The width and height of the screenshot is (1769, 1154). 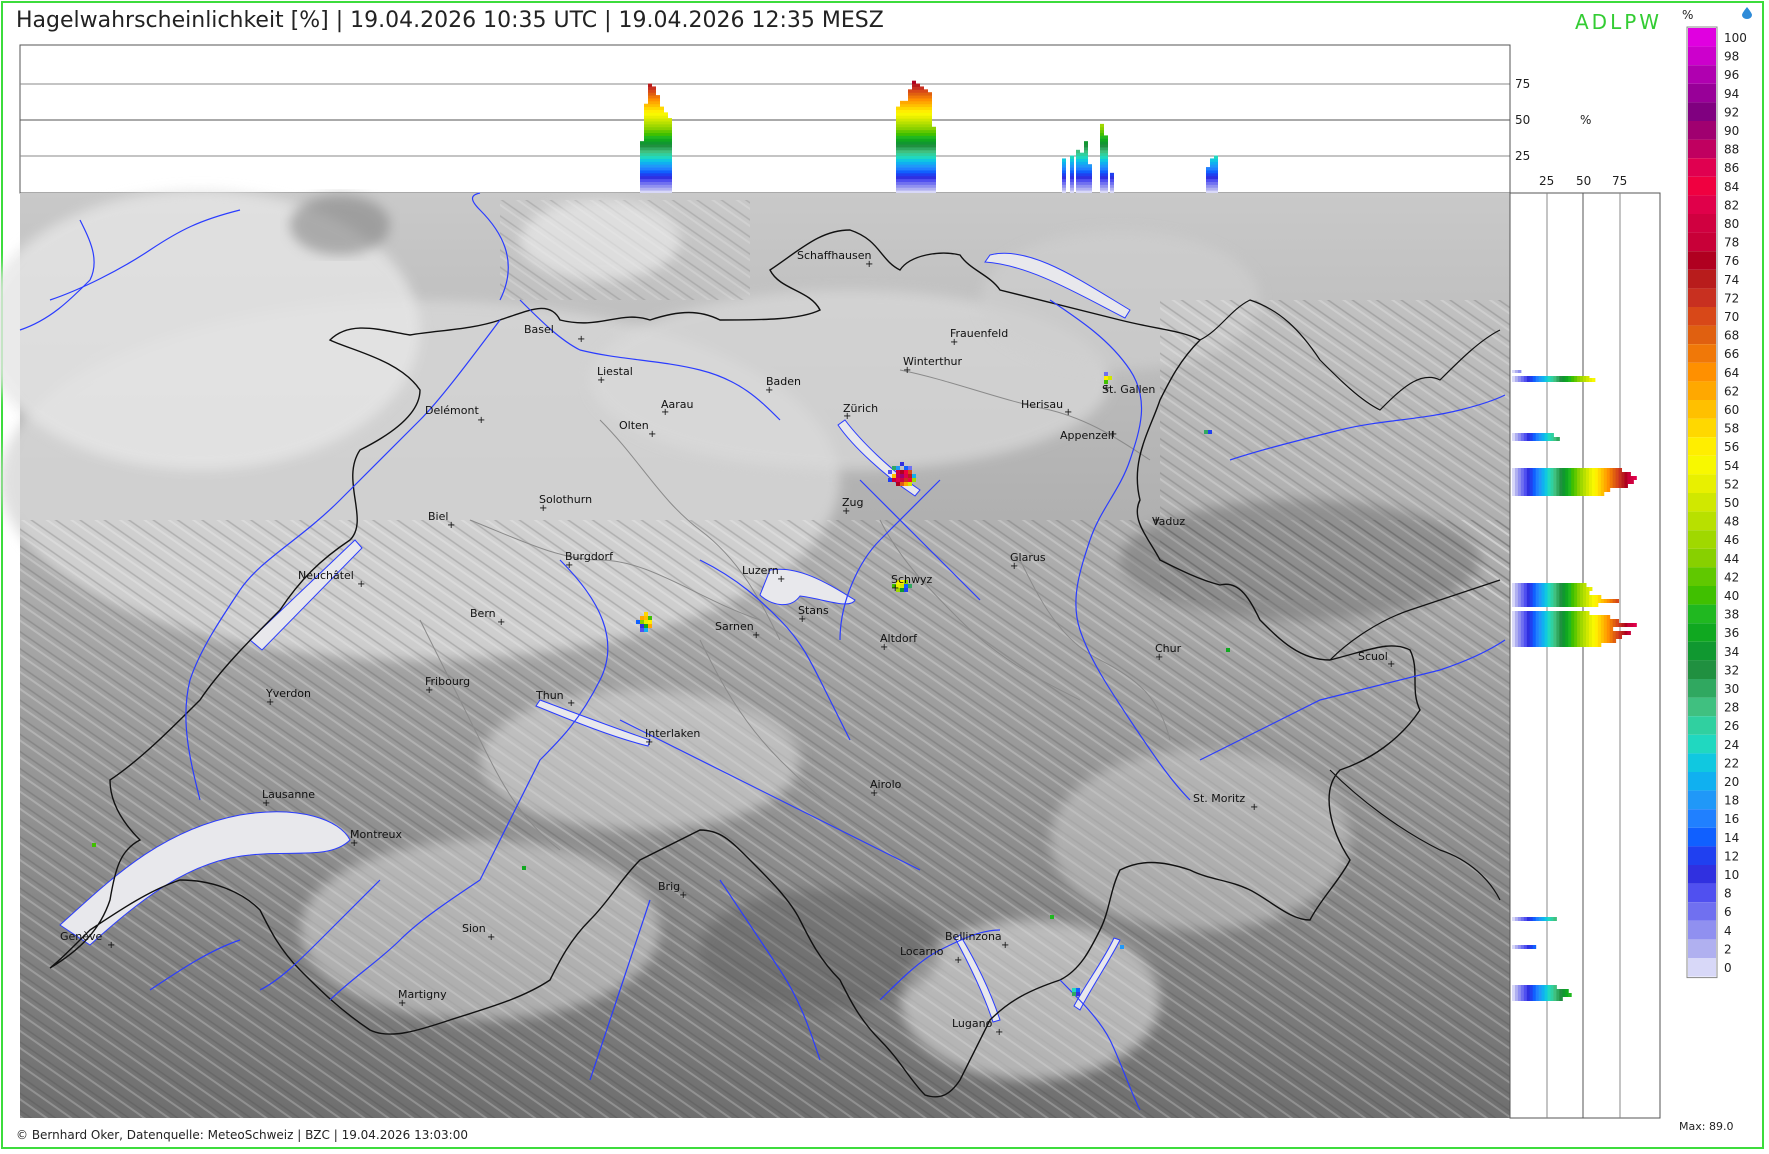 What do you see at coordinates (1168, 521) in the screenshot?
I see `city-vaduz: Vaduz+` at bounding box center [1168, 521].